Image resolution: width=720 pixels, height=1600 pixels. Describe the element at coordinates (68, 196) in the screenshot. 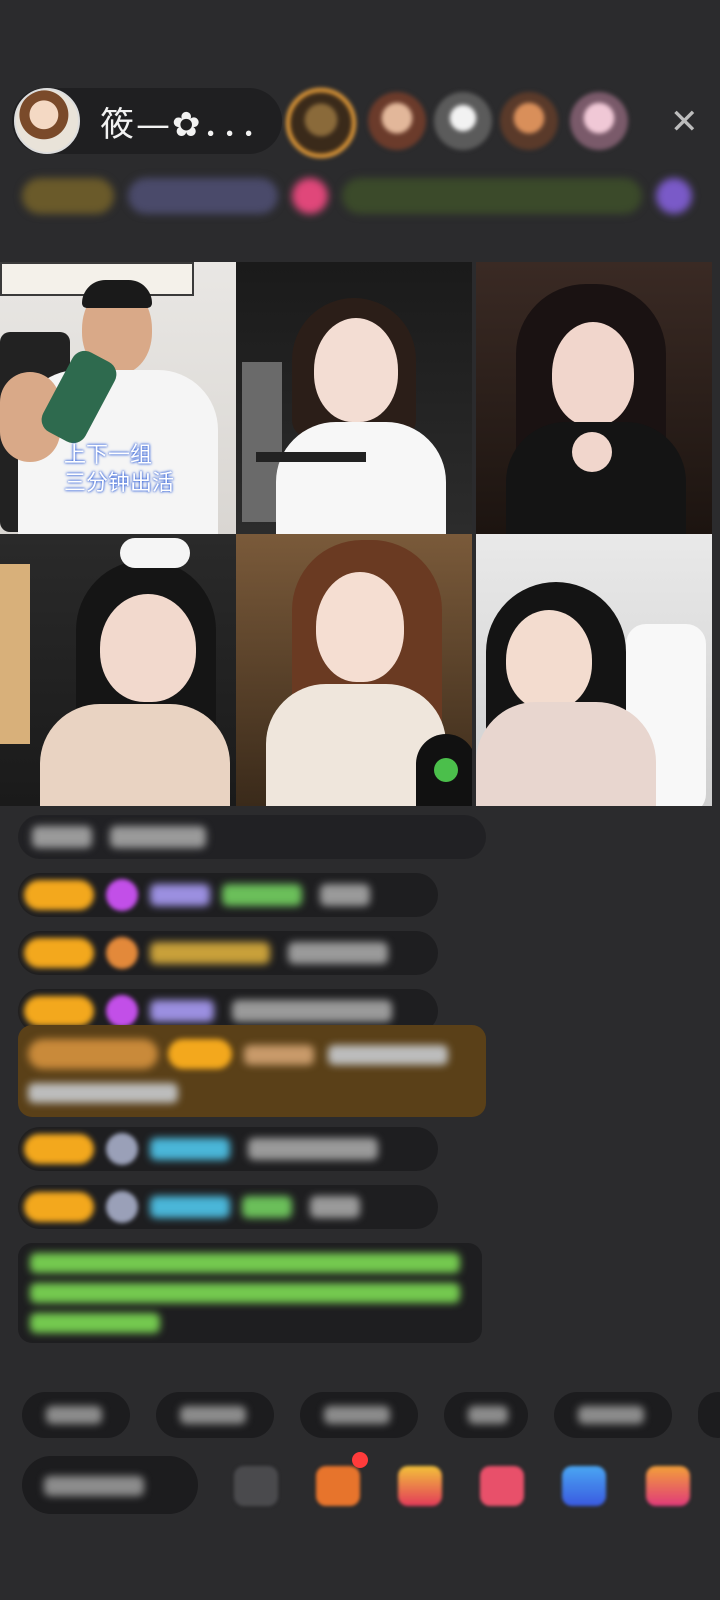

I see `rank-chip` at that location.